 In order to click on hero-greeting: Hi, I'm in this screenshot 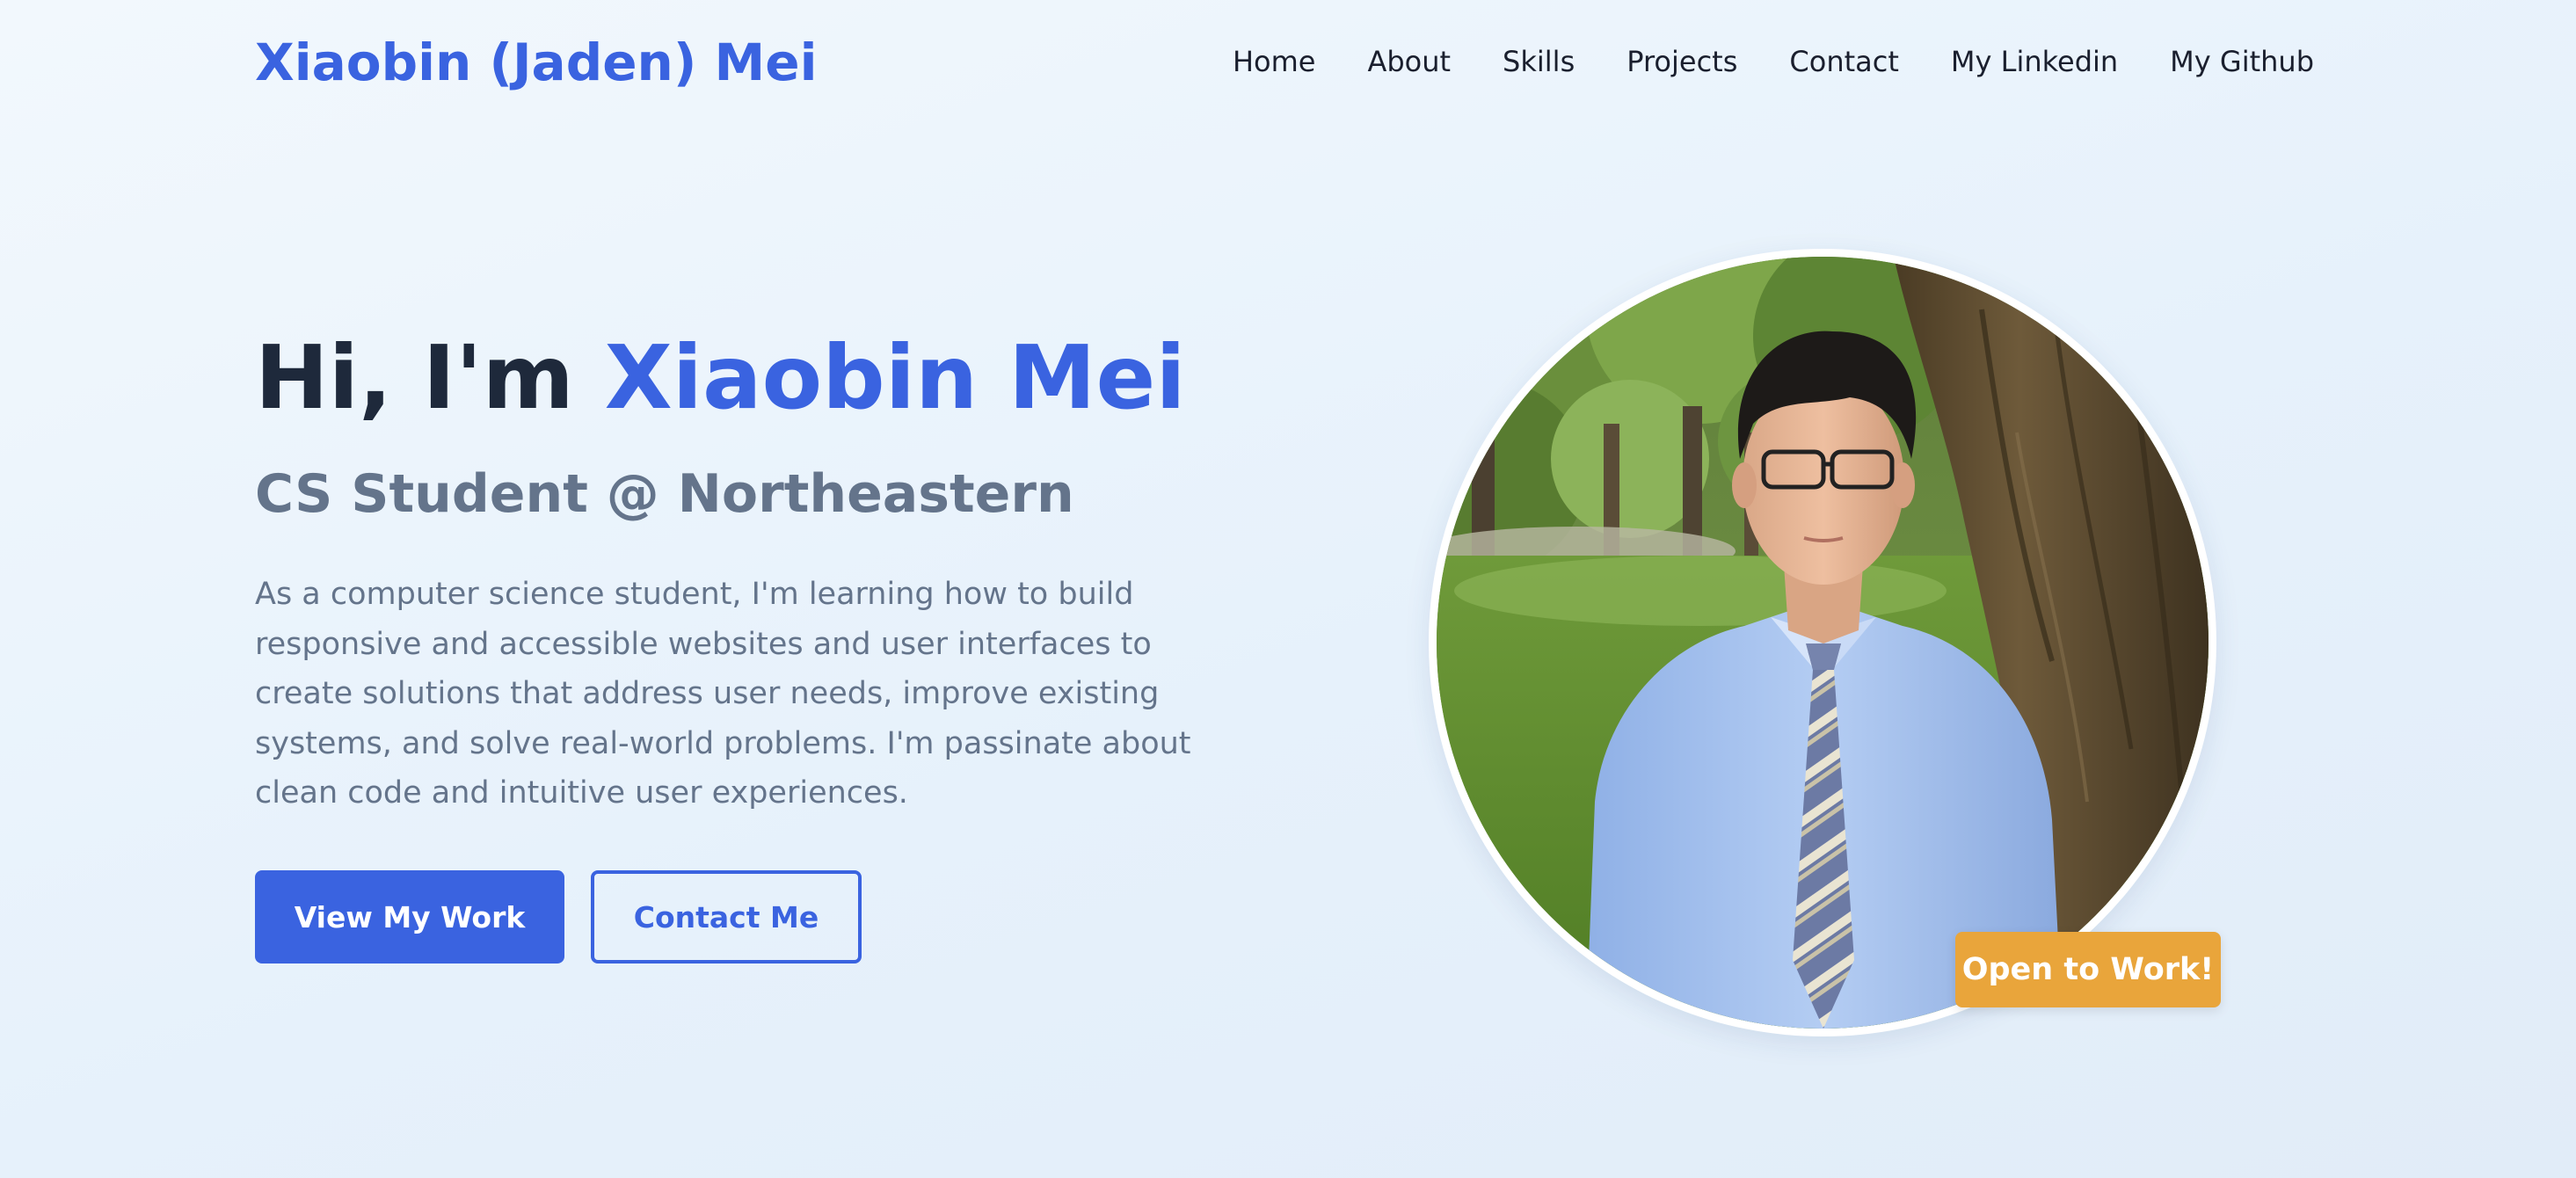, I will do `click(430, 378)`.